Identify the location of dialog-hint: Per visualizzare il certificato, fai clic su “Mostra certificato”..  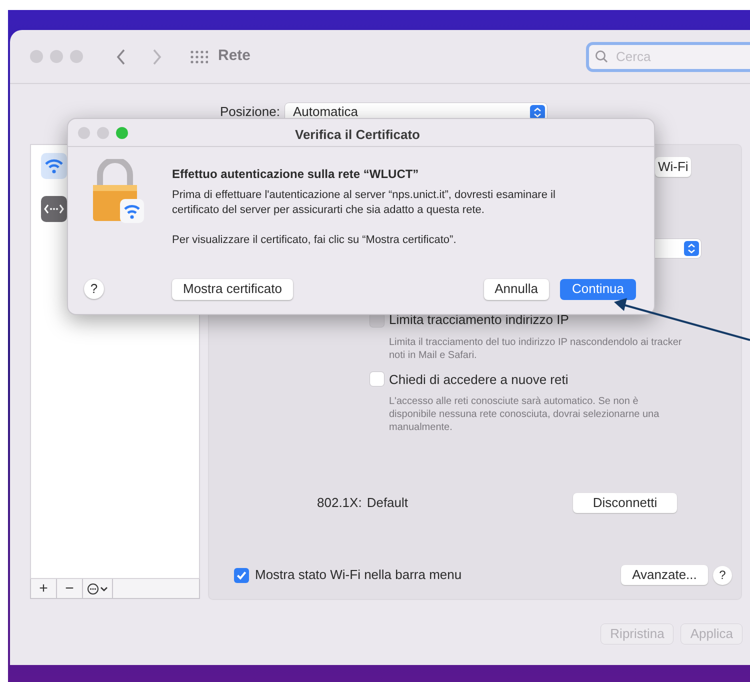
(315, 240).